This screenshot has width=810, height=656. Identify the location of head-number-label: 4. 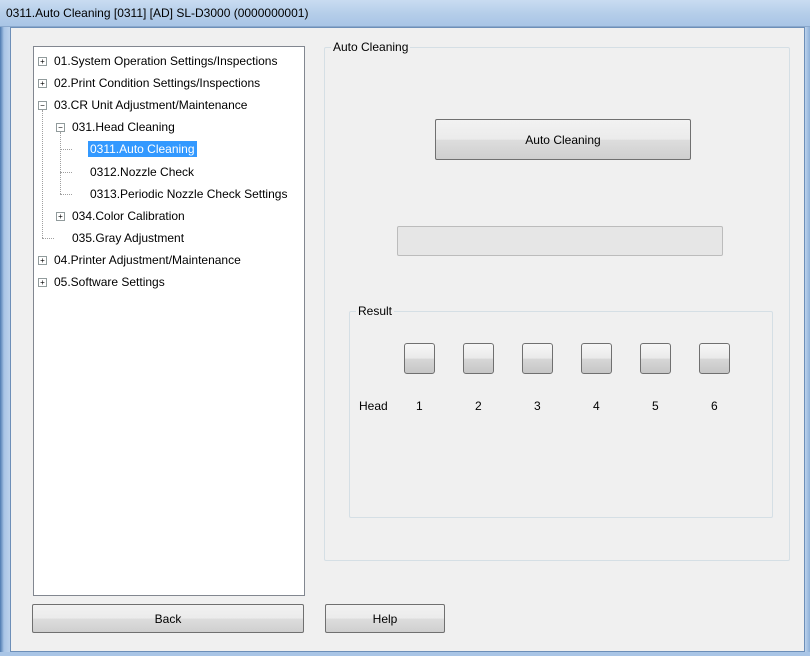
(596, 406).